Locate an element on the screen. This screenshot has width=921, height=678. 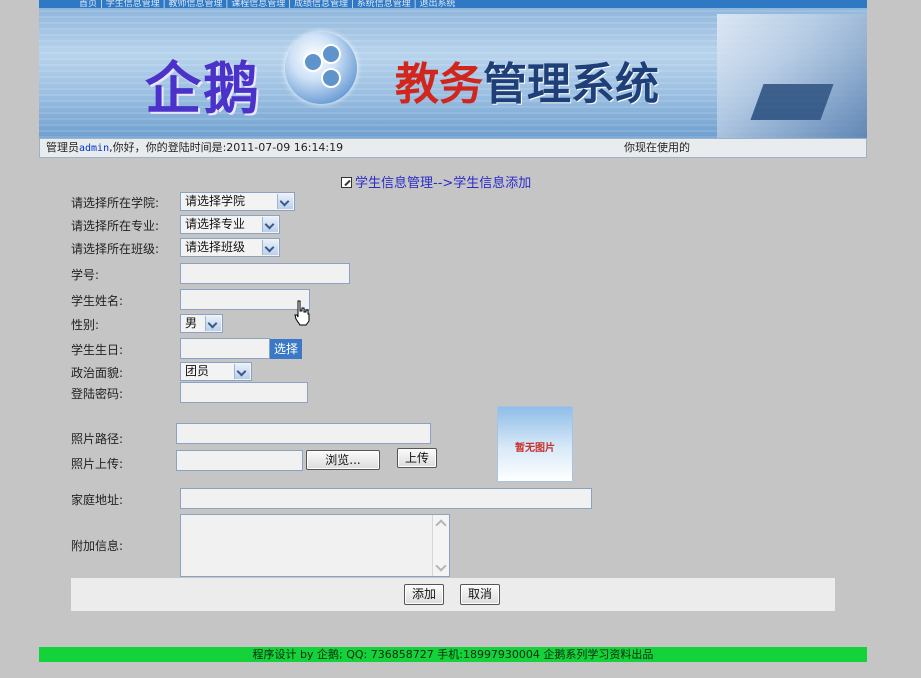
logo-red-text: 教务 is located at coordinates (439, 84).